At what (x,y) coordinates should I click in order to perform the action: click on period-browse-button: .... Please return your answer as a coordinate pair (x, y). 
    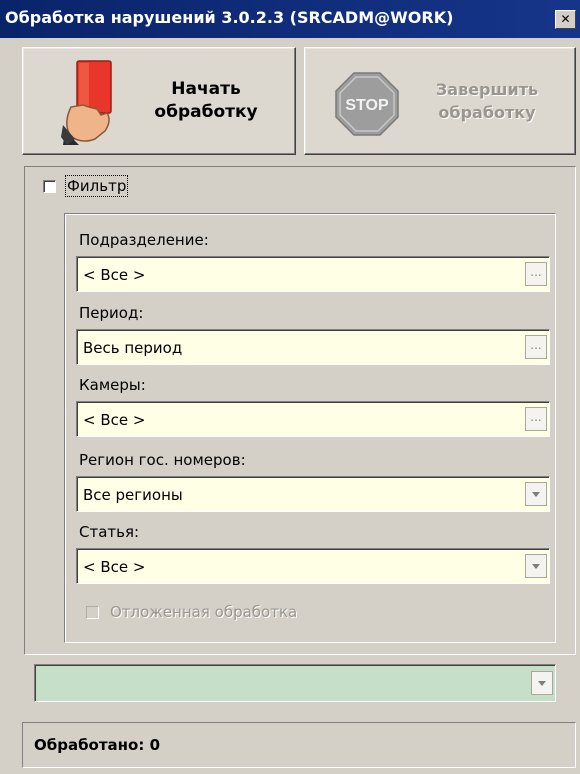
    Looking at the image, I should click on (536, 347).